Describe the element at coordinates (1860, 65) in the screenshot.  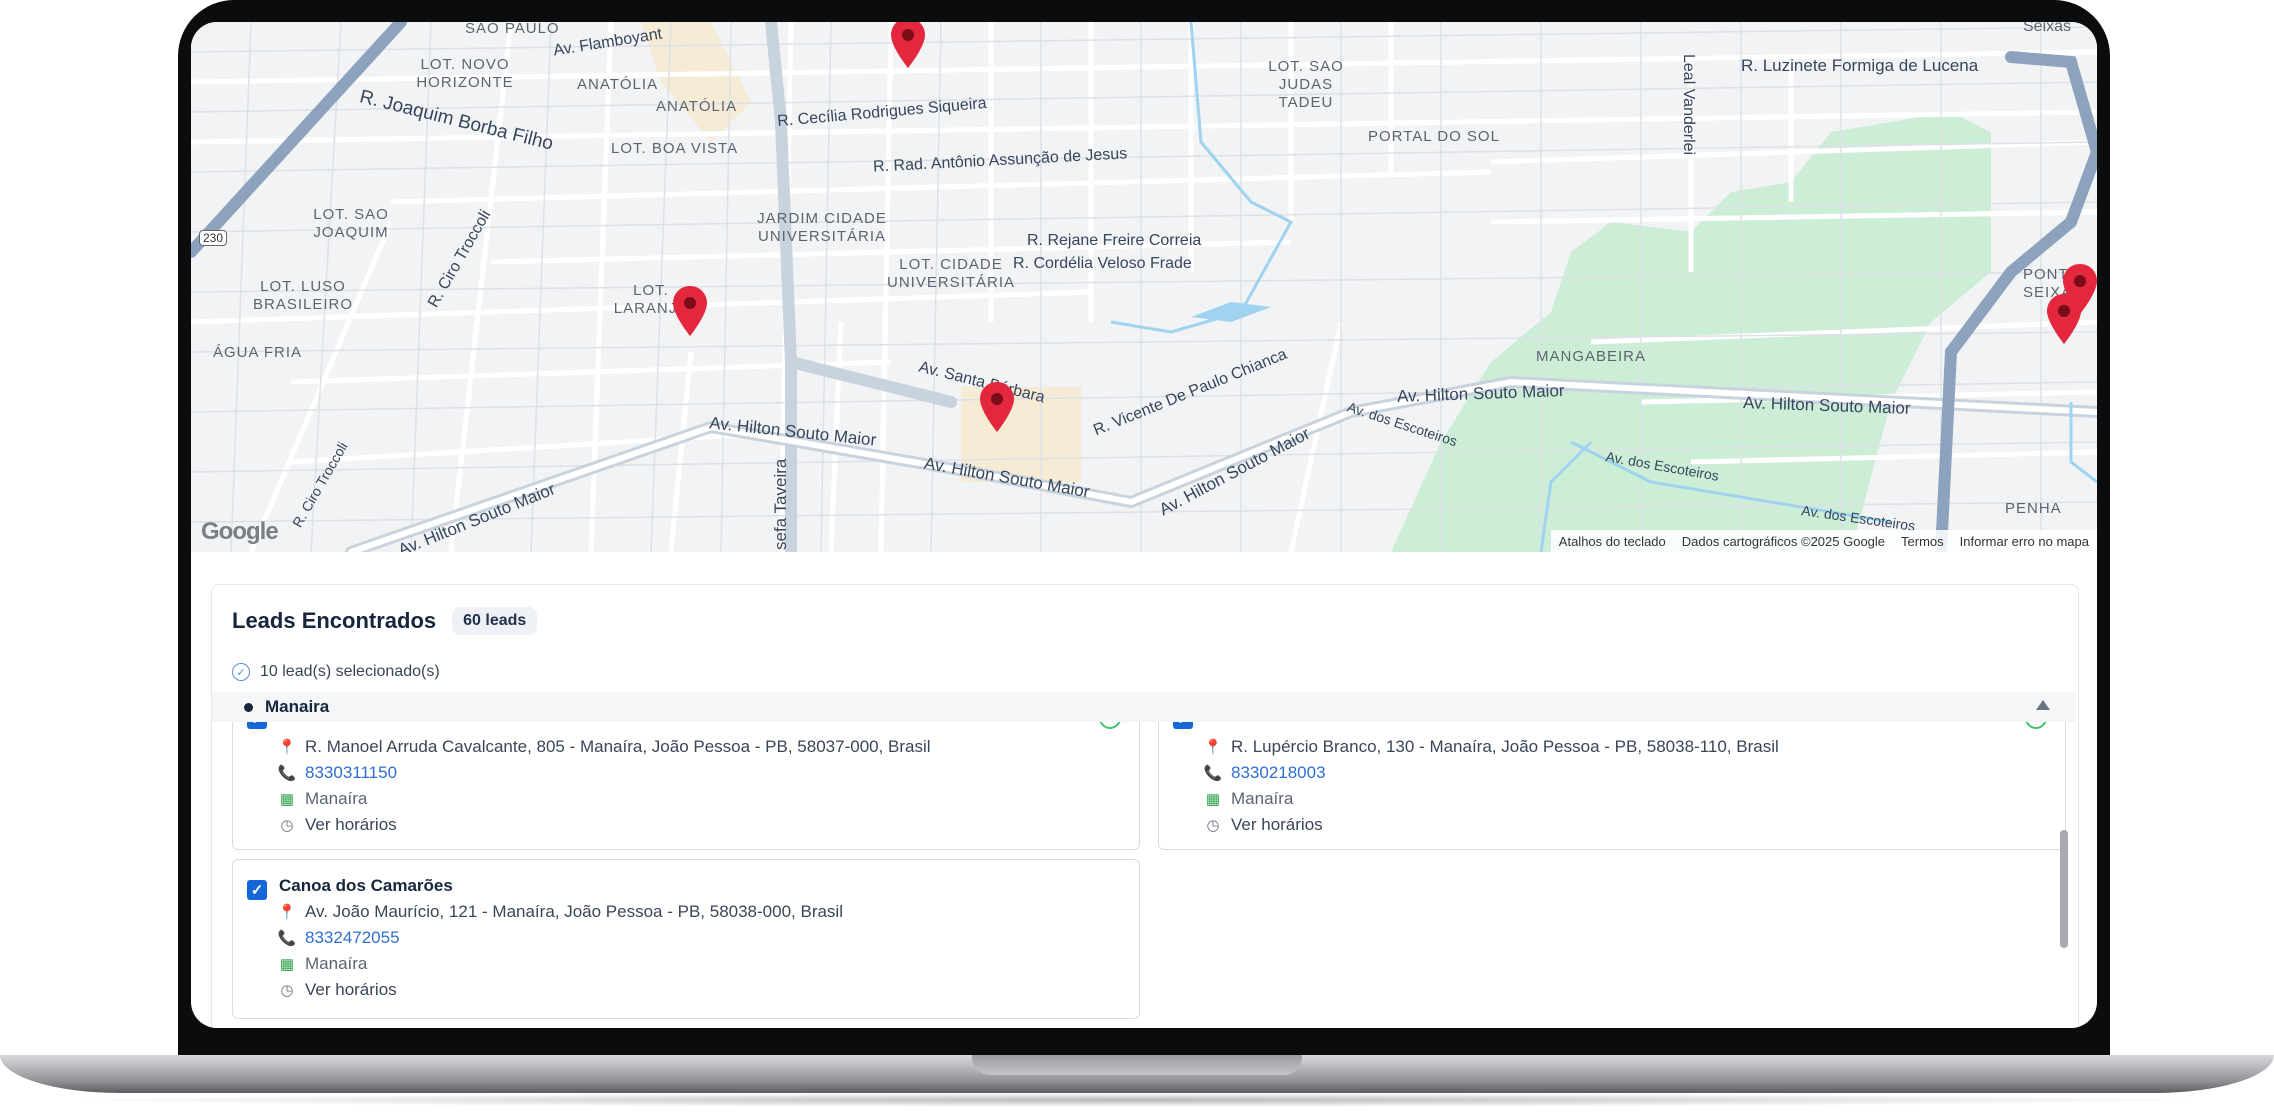
I see `street-label: R. Luzinete Formiga de Lucena` at that location.